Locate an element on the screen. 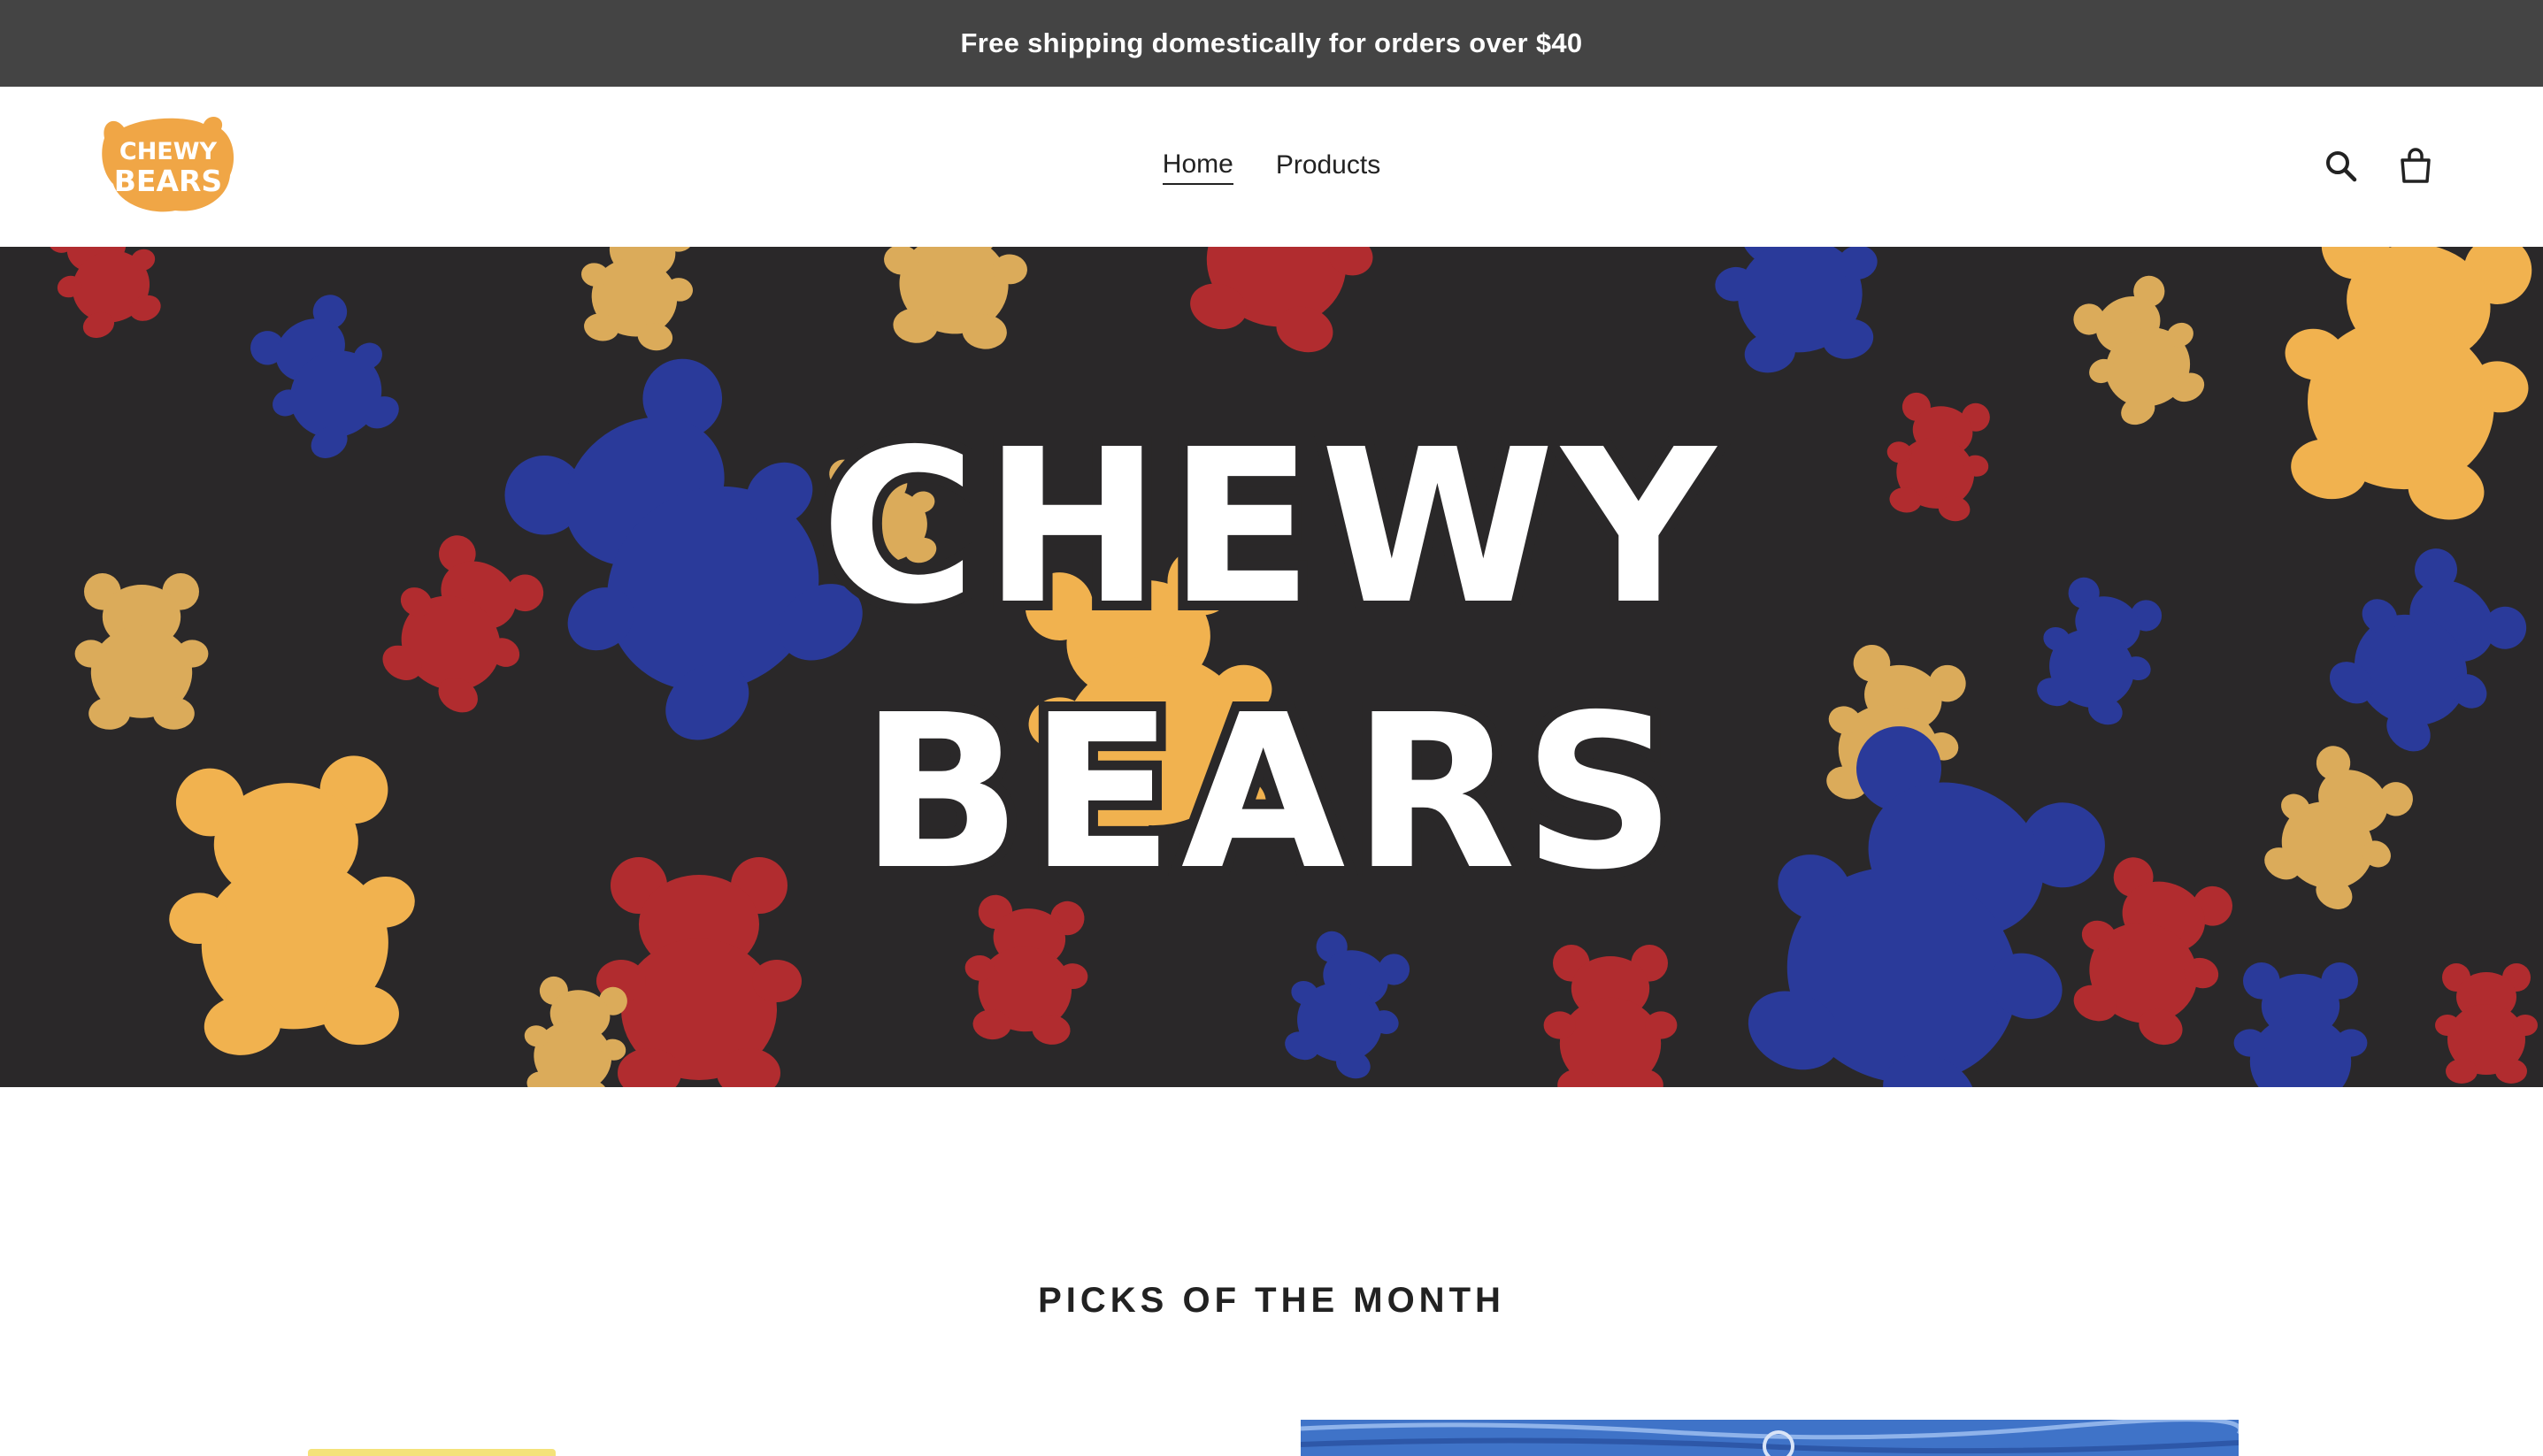  hero-title-line-2: BEARS is located at coordinates (1271, 792).